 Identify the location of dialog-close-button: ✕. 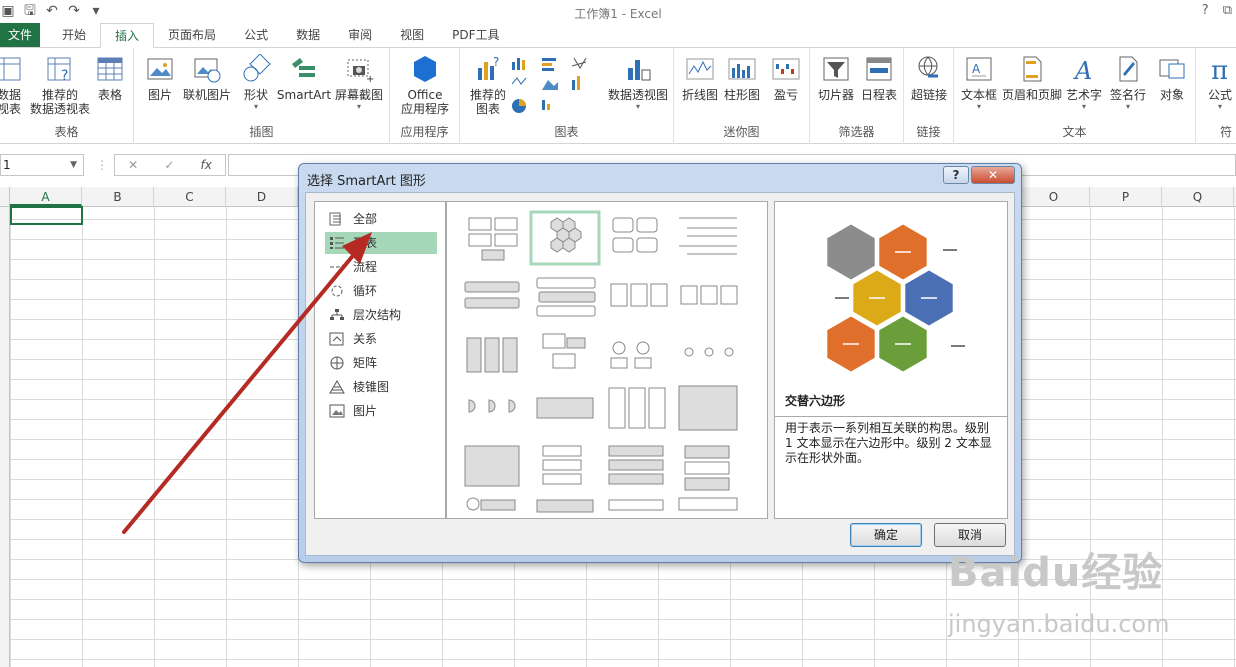
(993, 175).